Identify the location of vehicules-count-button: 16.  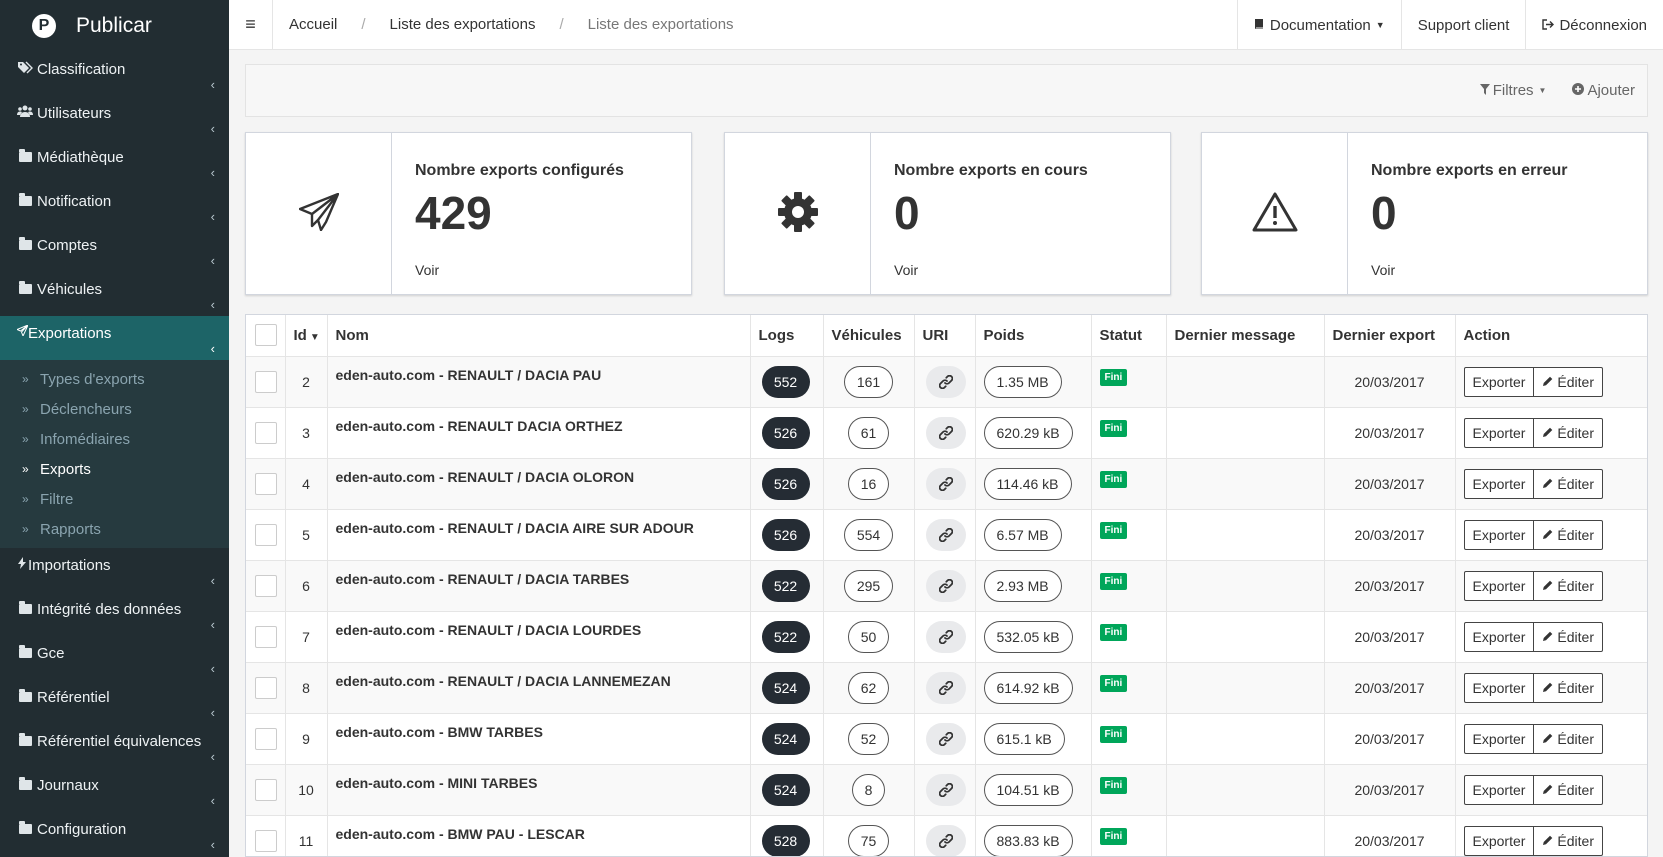
(868, 483).